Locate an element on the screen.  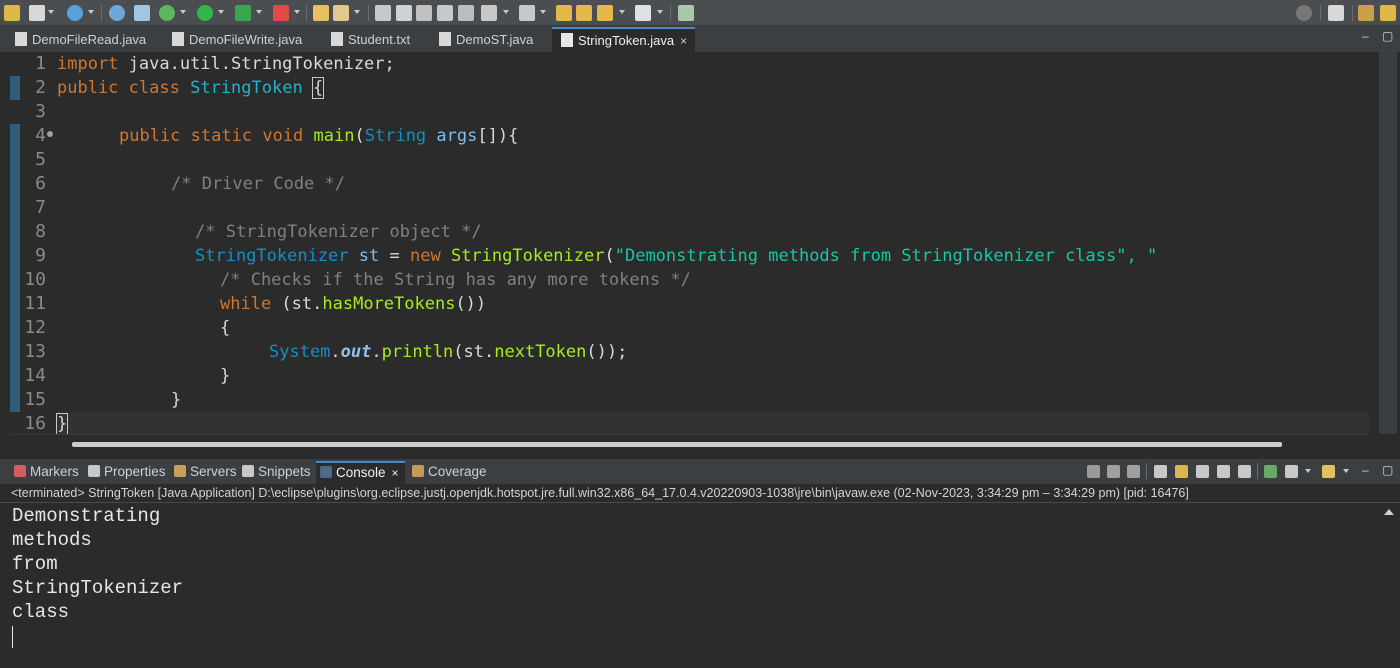
code-line-4: public static void main(String args[]){ is located at coordinates (713, 136).